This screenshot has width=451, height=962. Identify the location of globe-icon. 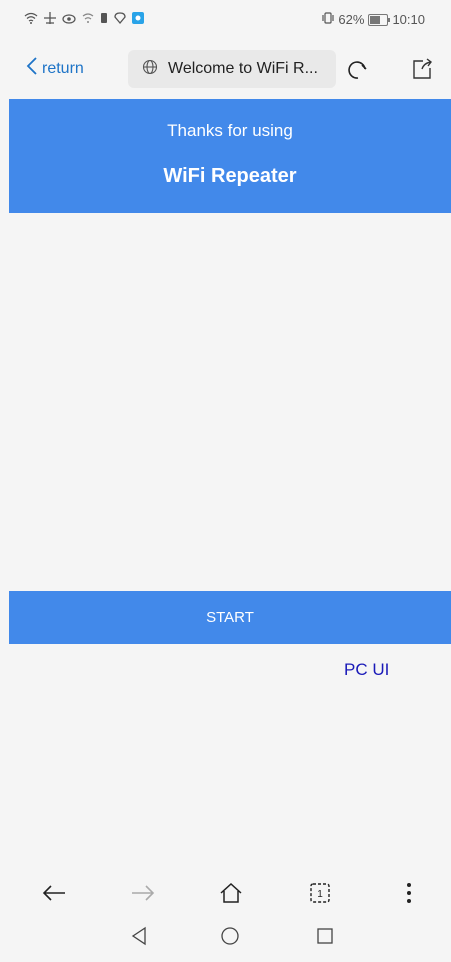
(150, 69).